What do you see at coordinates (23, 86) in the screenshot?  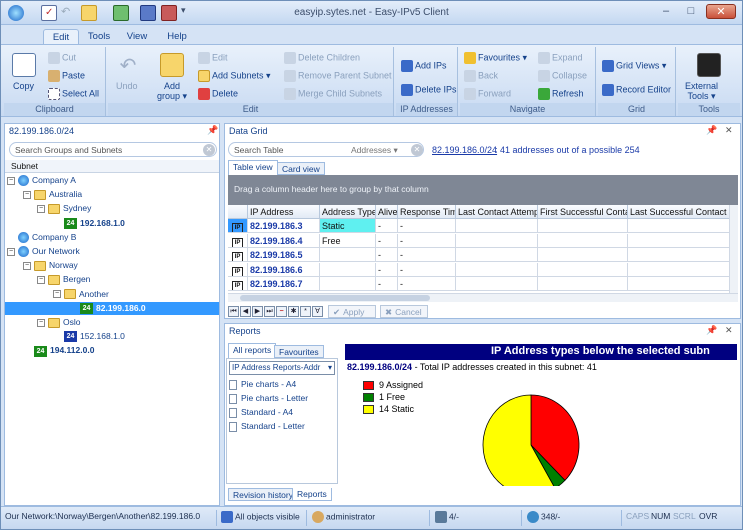 I see `copy-button: Copy` at bounding box center [23, 86].